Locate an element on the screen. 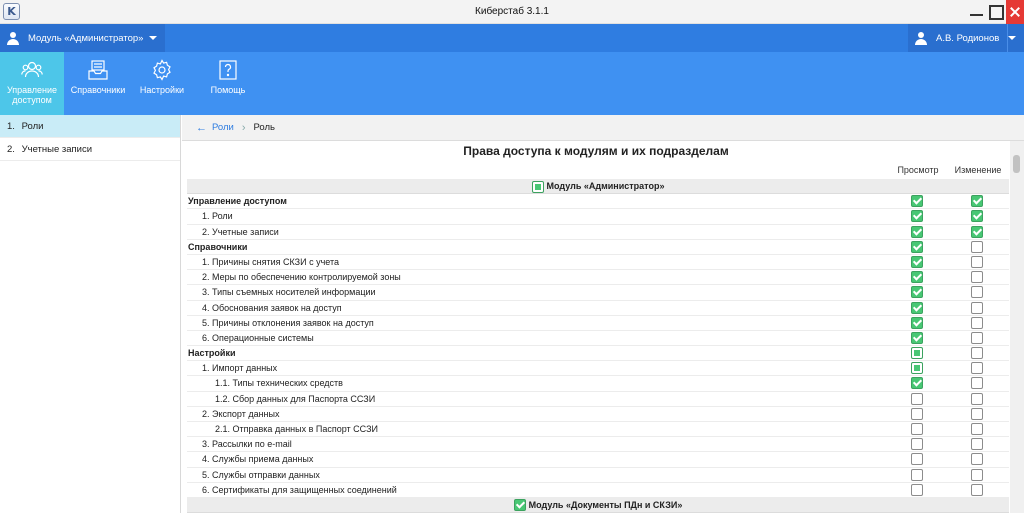 This screenshot has width=1024, height=513. toolbar-access-control: Управление доступом is located at coordinates (32, 83).